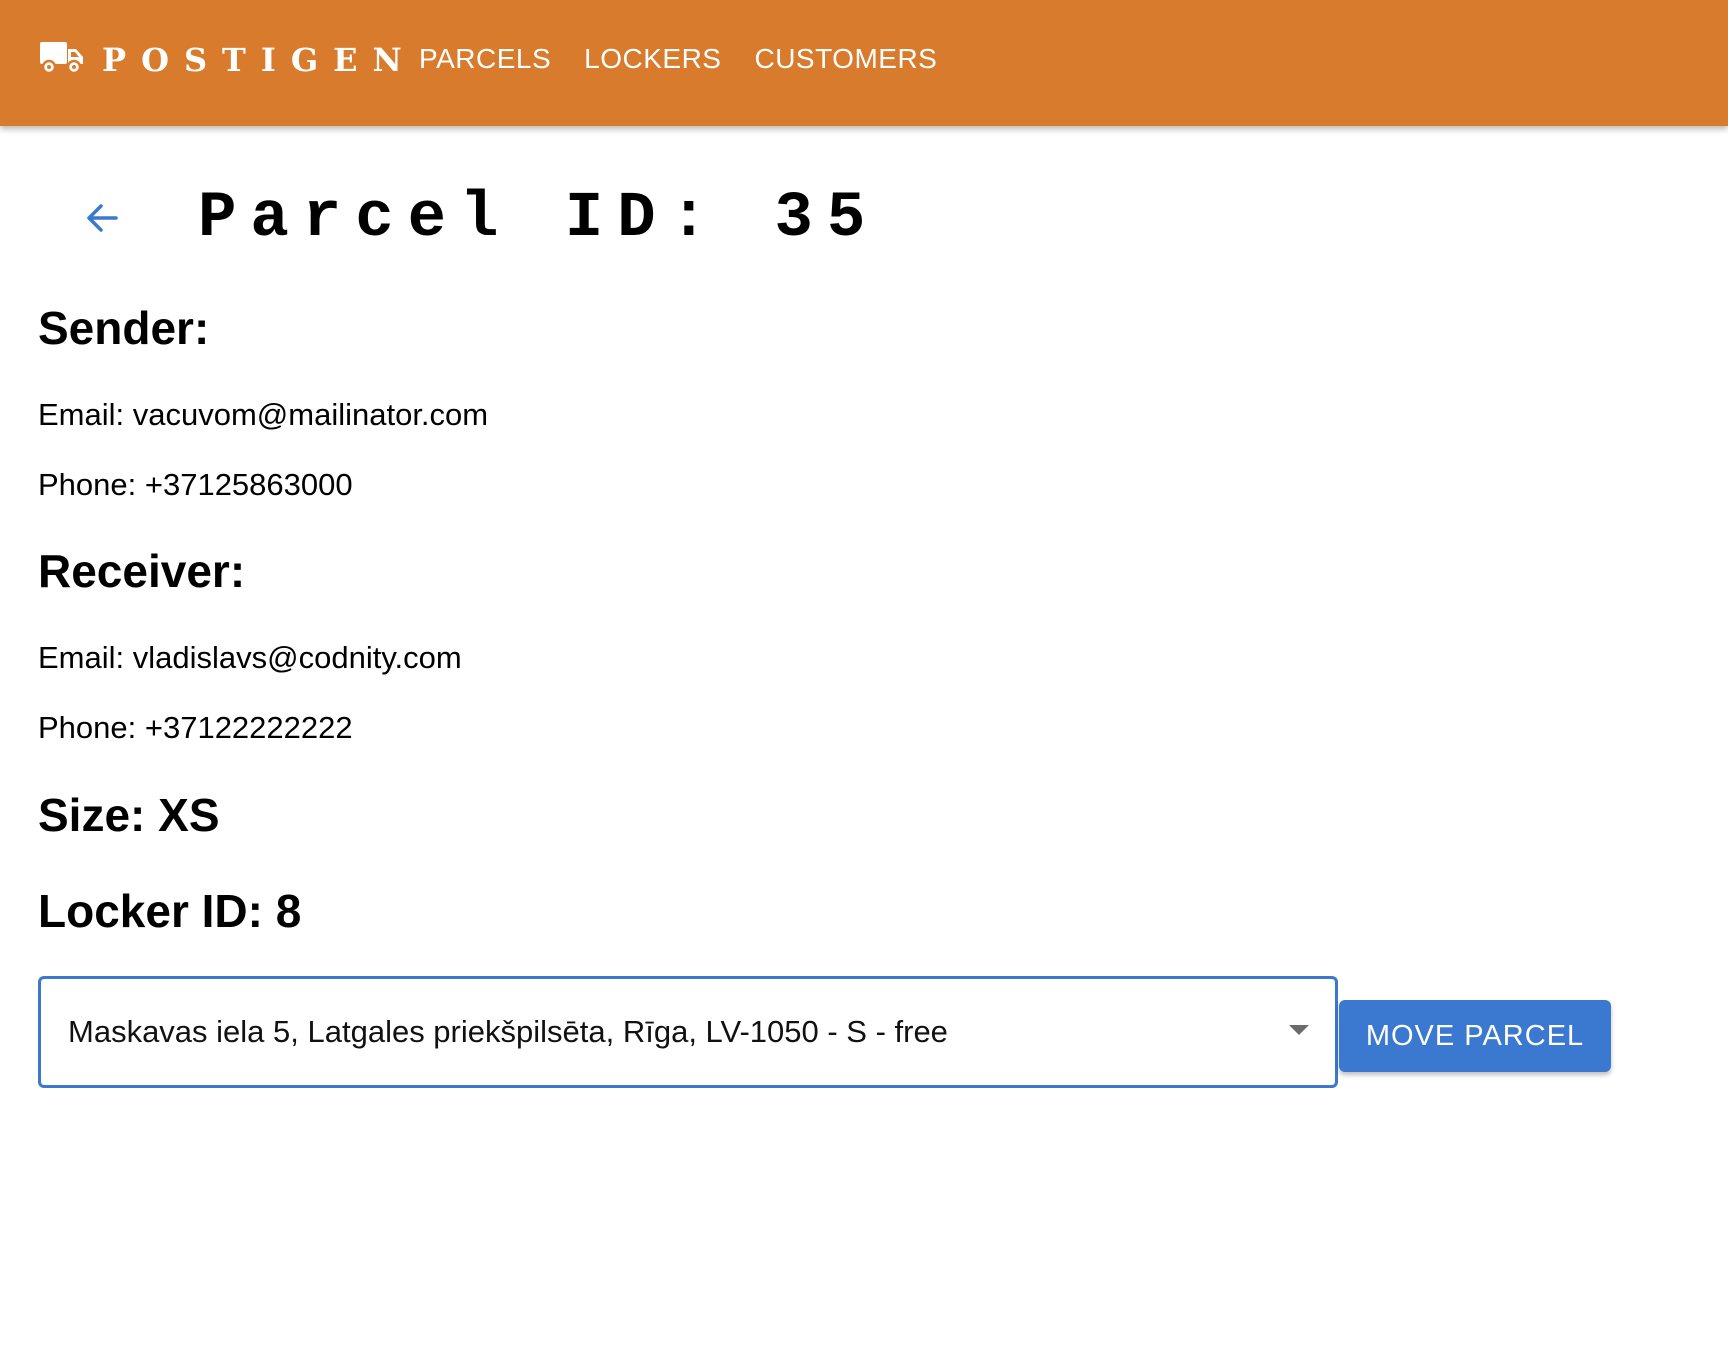  I want to click on receiver-phone: Phone: +37122222222, so click(195, 727).